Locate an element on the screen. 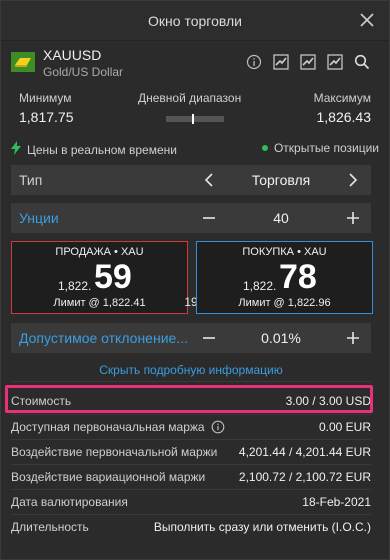  range-marker is located at coordinates (193, 119).